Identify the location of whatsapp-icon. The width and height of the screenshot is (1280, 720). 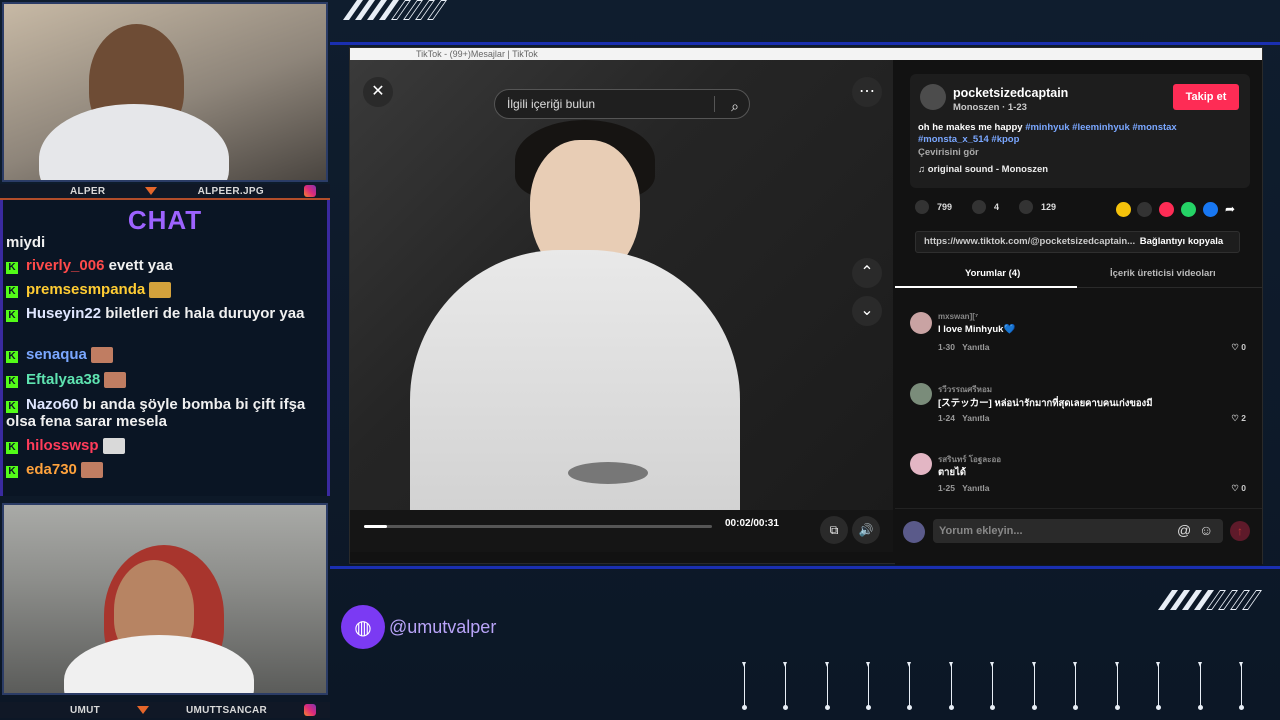
(1188, 209).